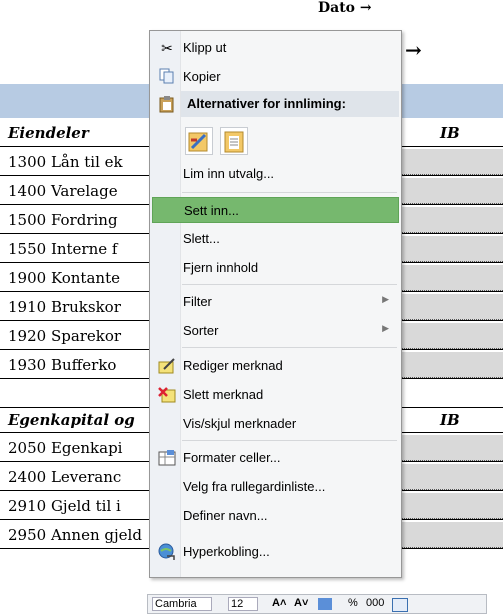 Image resolution: width=503 pixels, height=614 pixels. I want to click on equity-header: Egenkapital og, so click(71, 420).